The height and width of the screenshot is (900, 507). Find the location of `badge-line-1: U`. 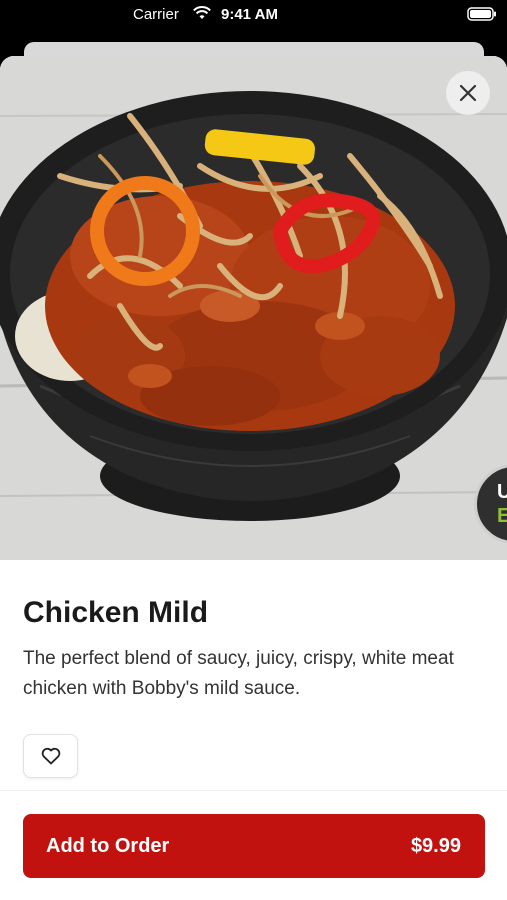

badge-line-1: U is located at coordinates (502, 492).